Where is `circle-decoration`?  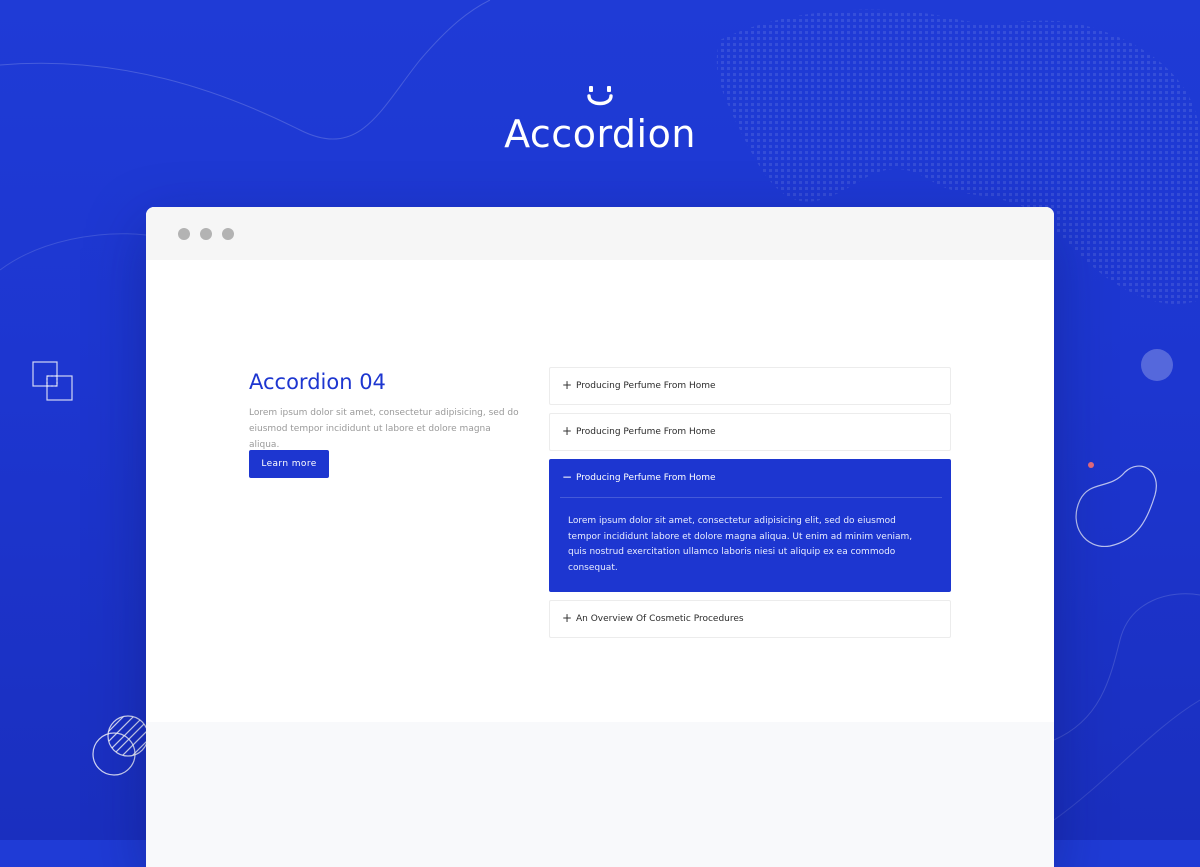
circle-decoration is located at coordinates (1157, 365).